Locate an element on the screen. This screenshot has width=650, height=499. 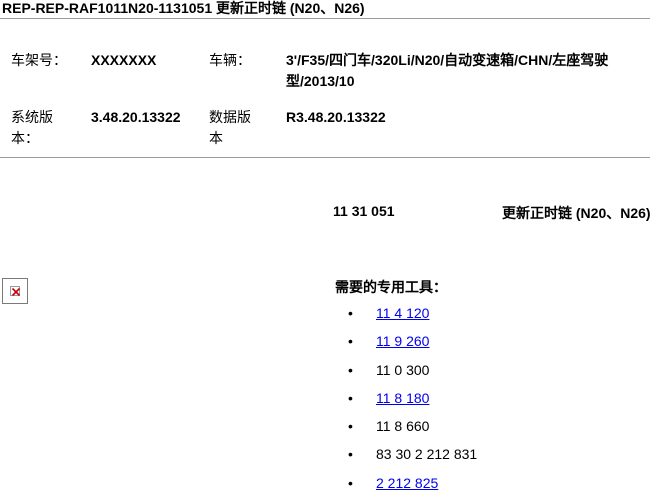
data-version-label: 数据版本 is located at coordinates (230, 127).